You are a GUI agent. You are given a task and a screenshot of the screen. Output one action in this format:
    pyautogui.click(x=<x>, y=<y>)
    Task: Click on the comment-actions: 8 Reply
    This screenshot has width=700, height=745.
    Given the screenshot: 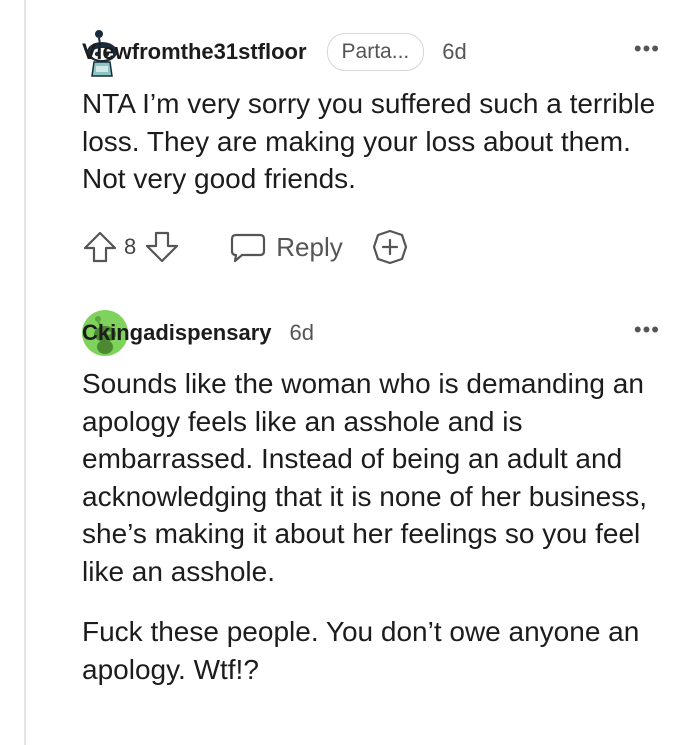 What is the action you would take?
    pyautogui.click(x=245, y=247)
    